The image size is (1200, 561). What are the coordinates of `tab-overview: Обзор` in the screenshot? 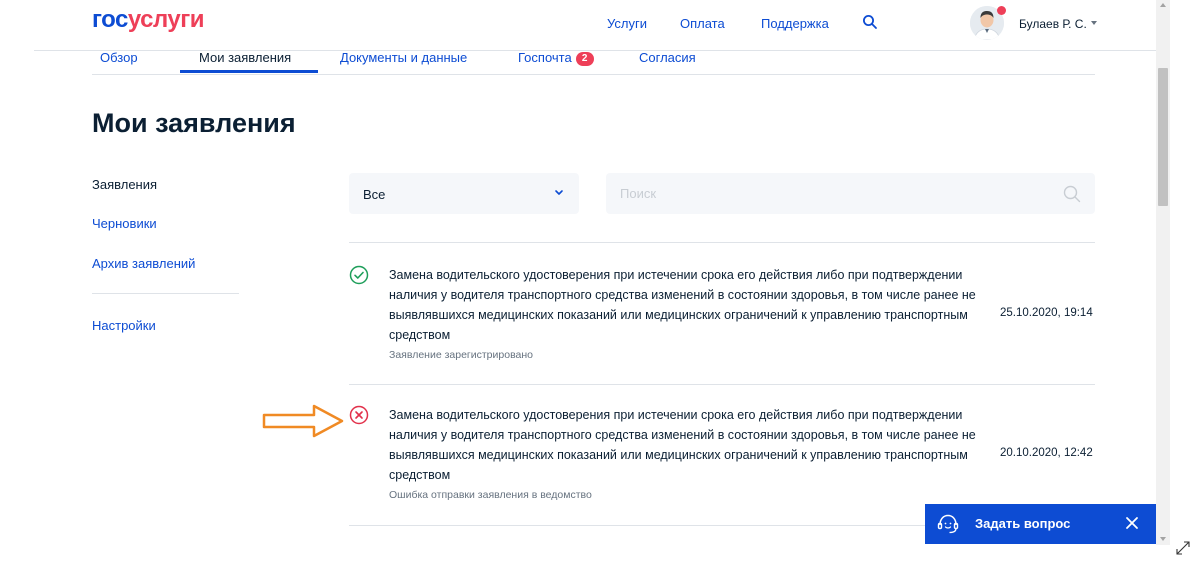 It's located at (119, 58).